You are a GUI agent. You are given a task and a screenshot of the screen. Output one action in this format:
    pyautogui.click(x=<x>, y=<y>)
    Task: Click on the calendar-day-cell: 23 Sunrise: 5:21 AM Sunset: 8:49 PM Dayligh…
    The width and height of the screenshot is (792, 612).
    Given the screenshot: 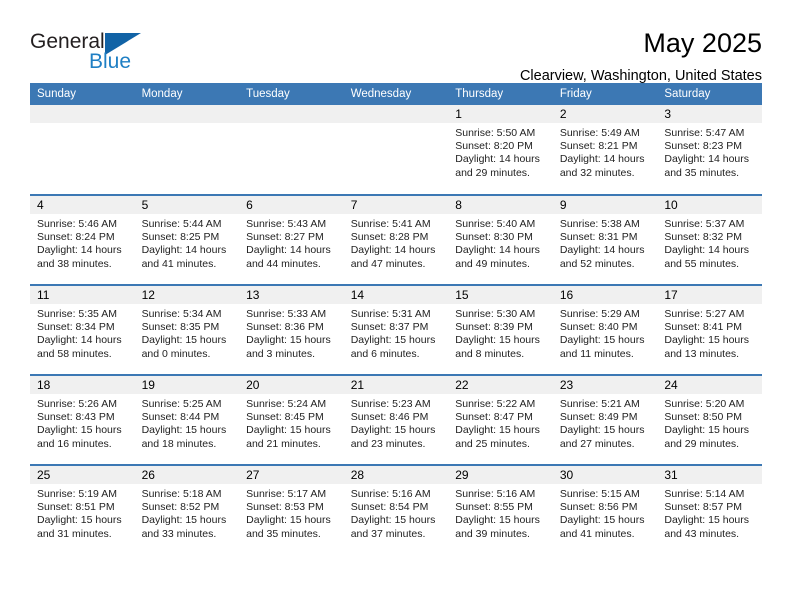 What is the action you would take?
    pyautogui.click(x=605, y=419)
    